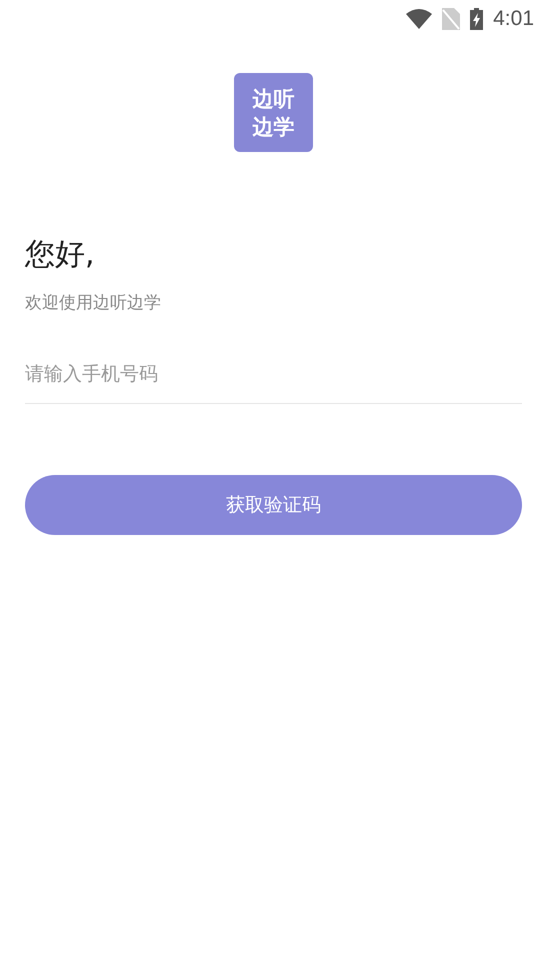 The image size is (547, 977). What do you see at coordinates (477, 19) in the screenshot?
I see `battery-icon` at bounding box center [477, 19].